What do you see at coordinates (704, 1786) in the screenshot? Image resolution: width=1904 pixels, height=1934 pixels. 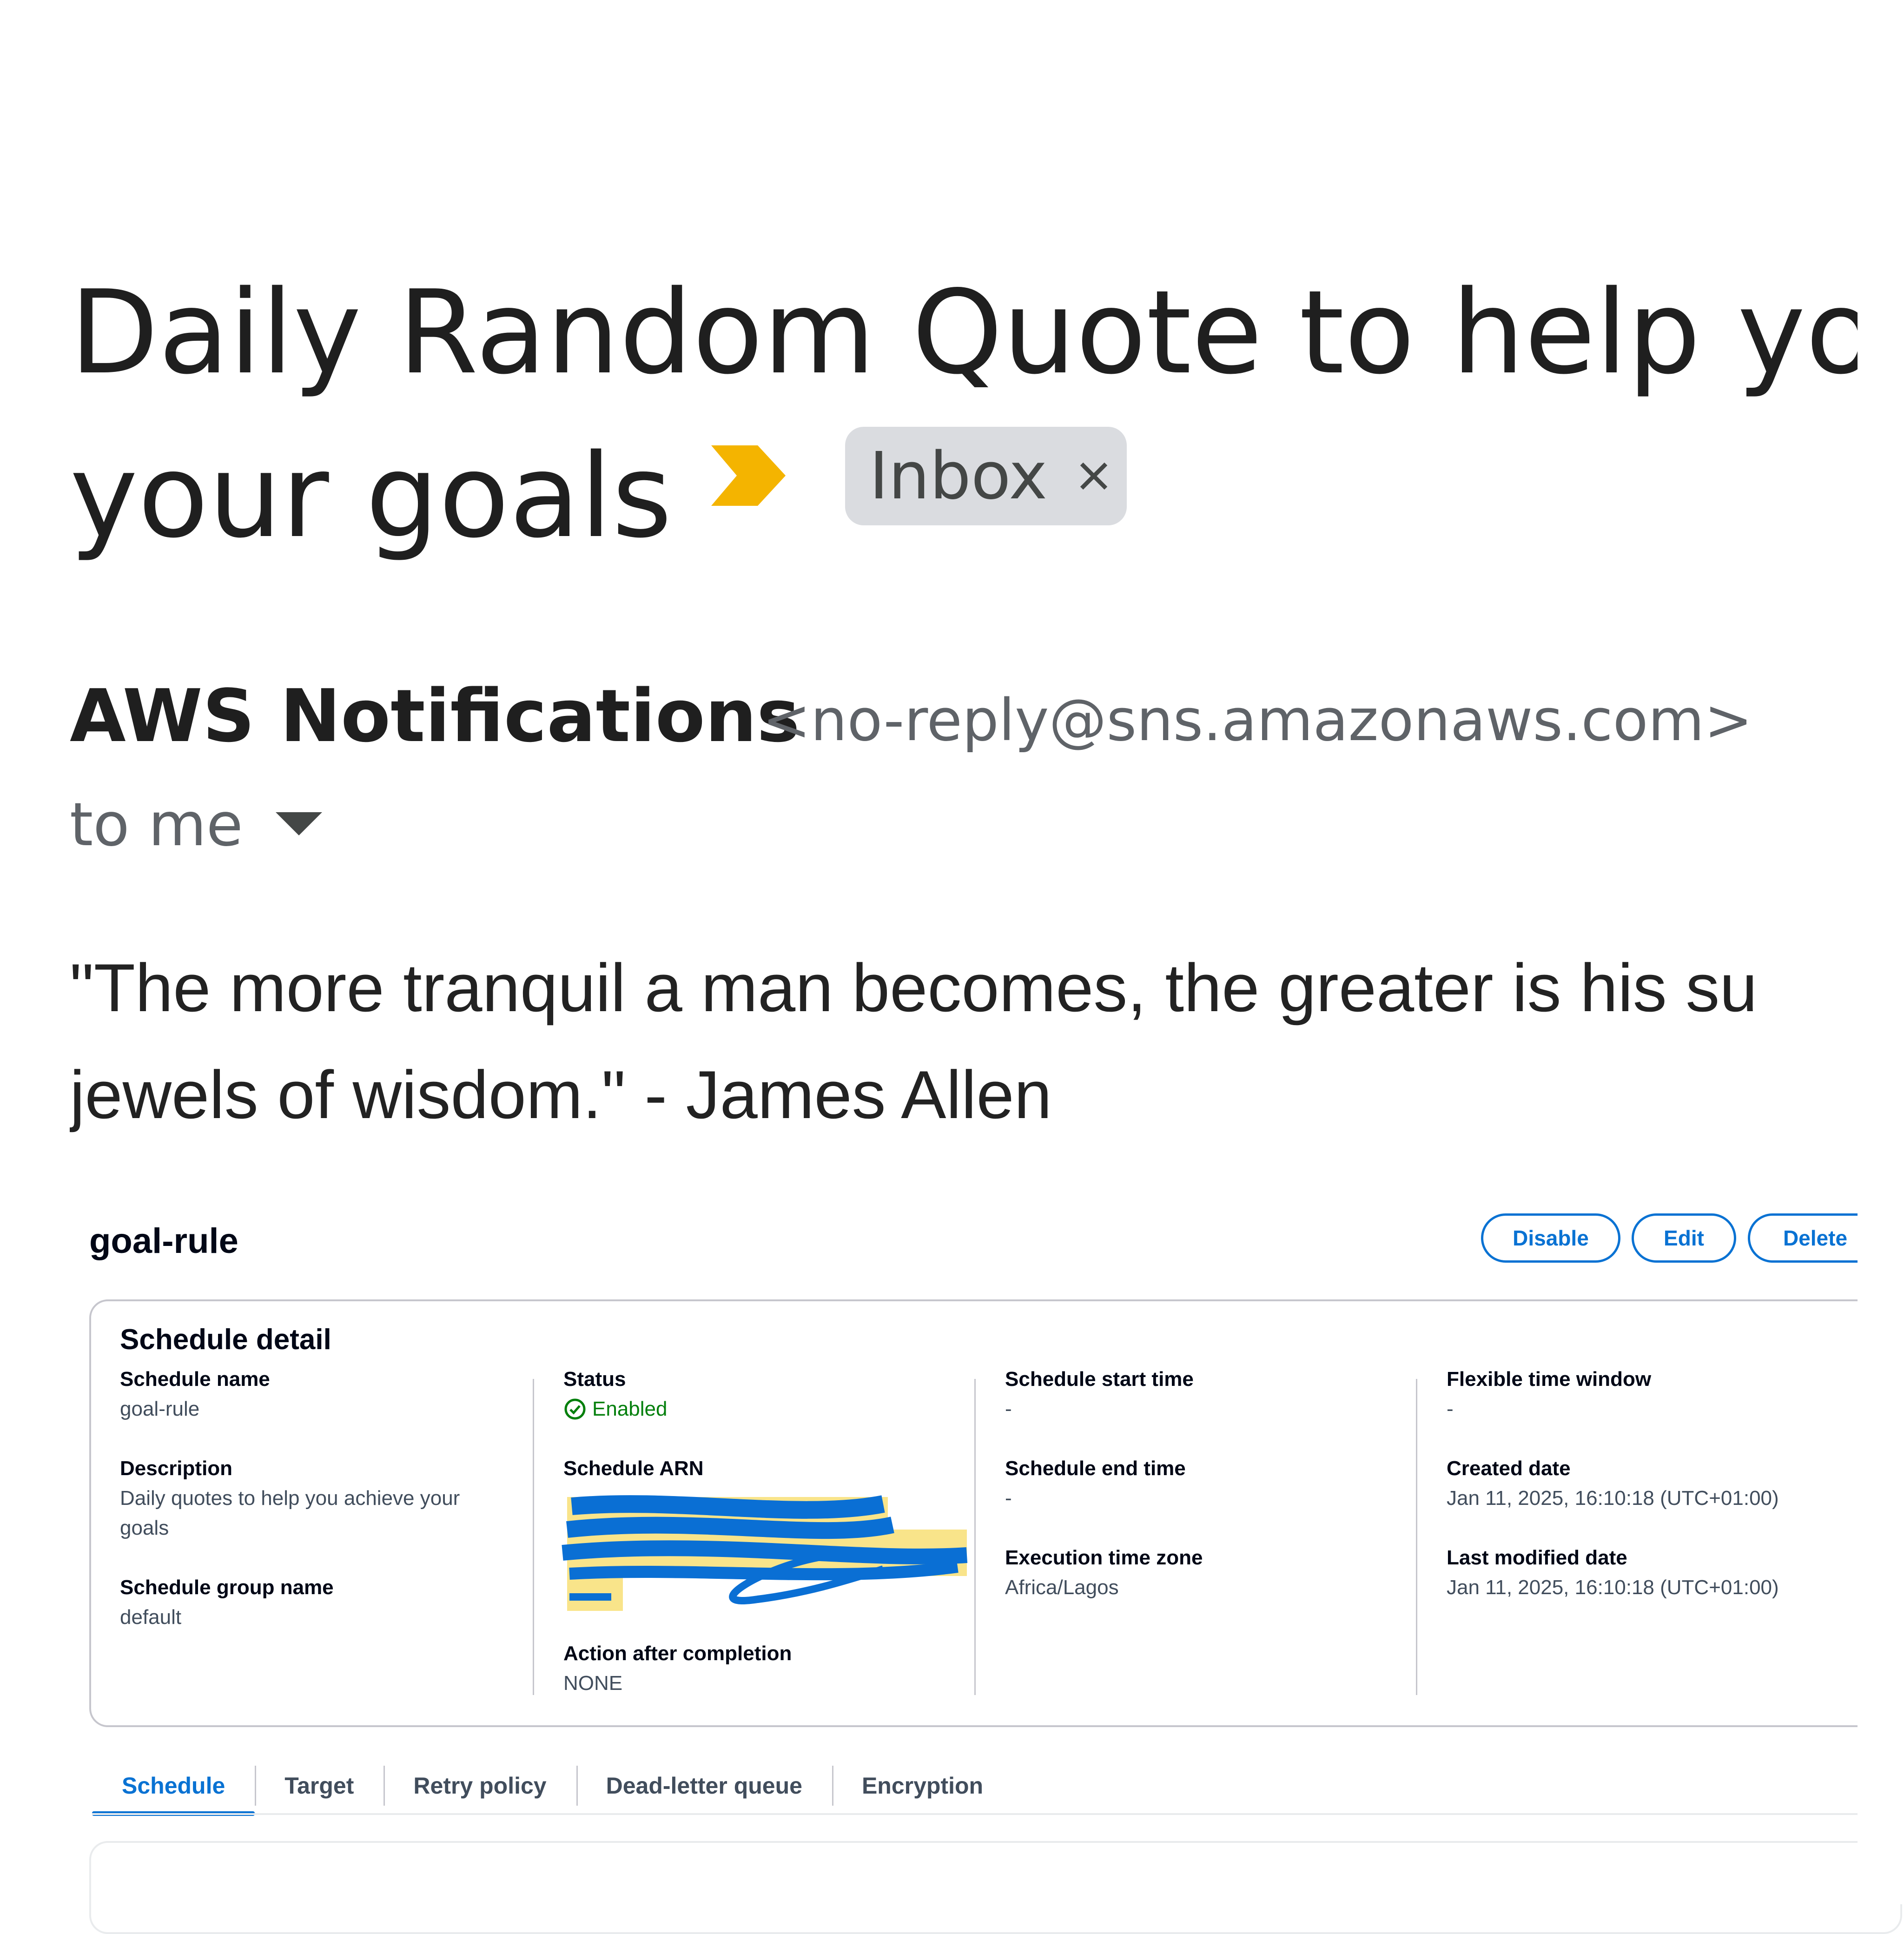 I see `tab-dead-letter-queue: Dead-letter queue` at bounding box center [704, 1786].